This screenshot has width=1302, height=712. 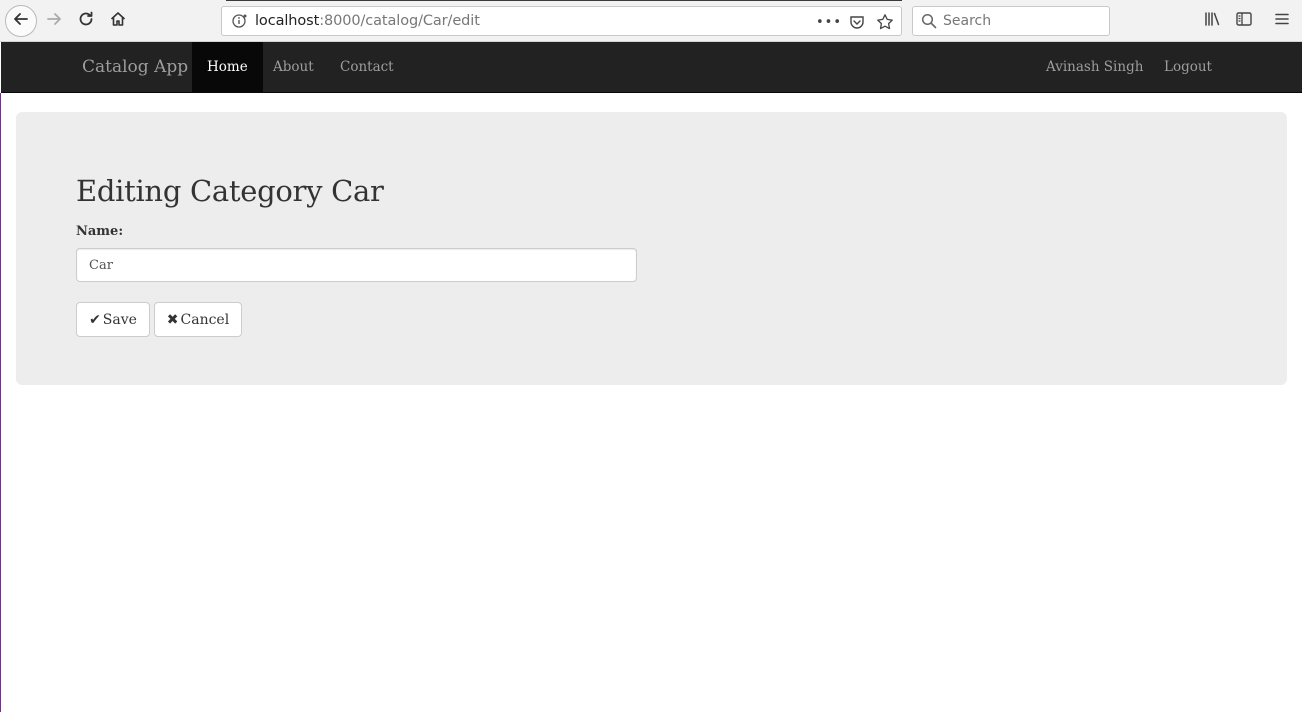 I want to click on reload-icon, so click(x=86, y=21).